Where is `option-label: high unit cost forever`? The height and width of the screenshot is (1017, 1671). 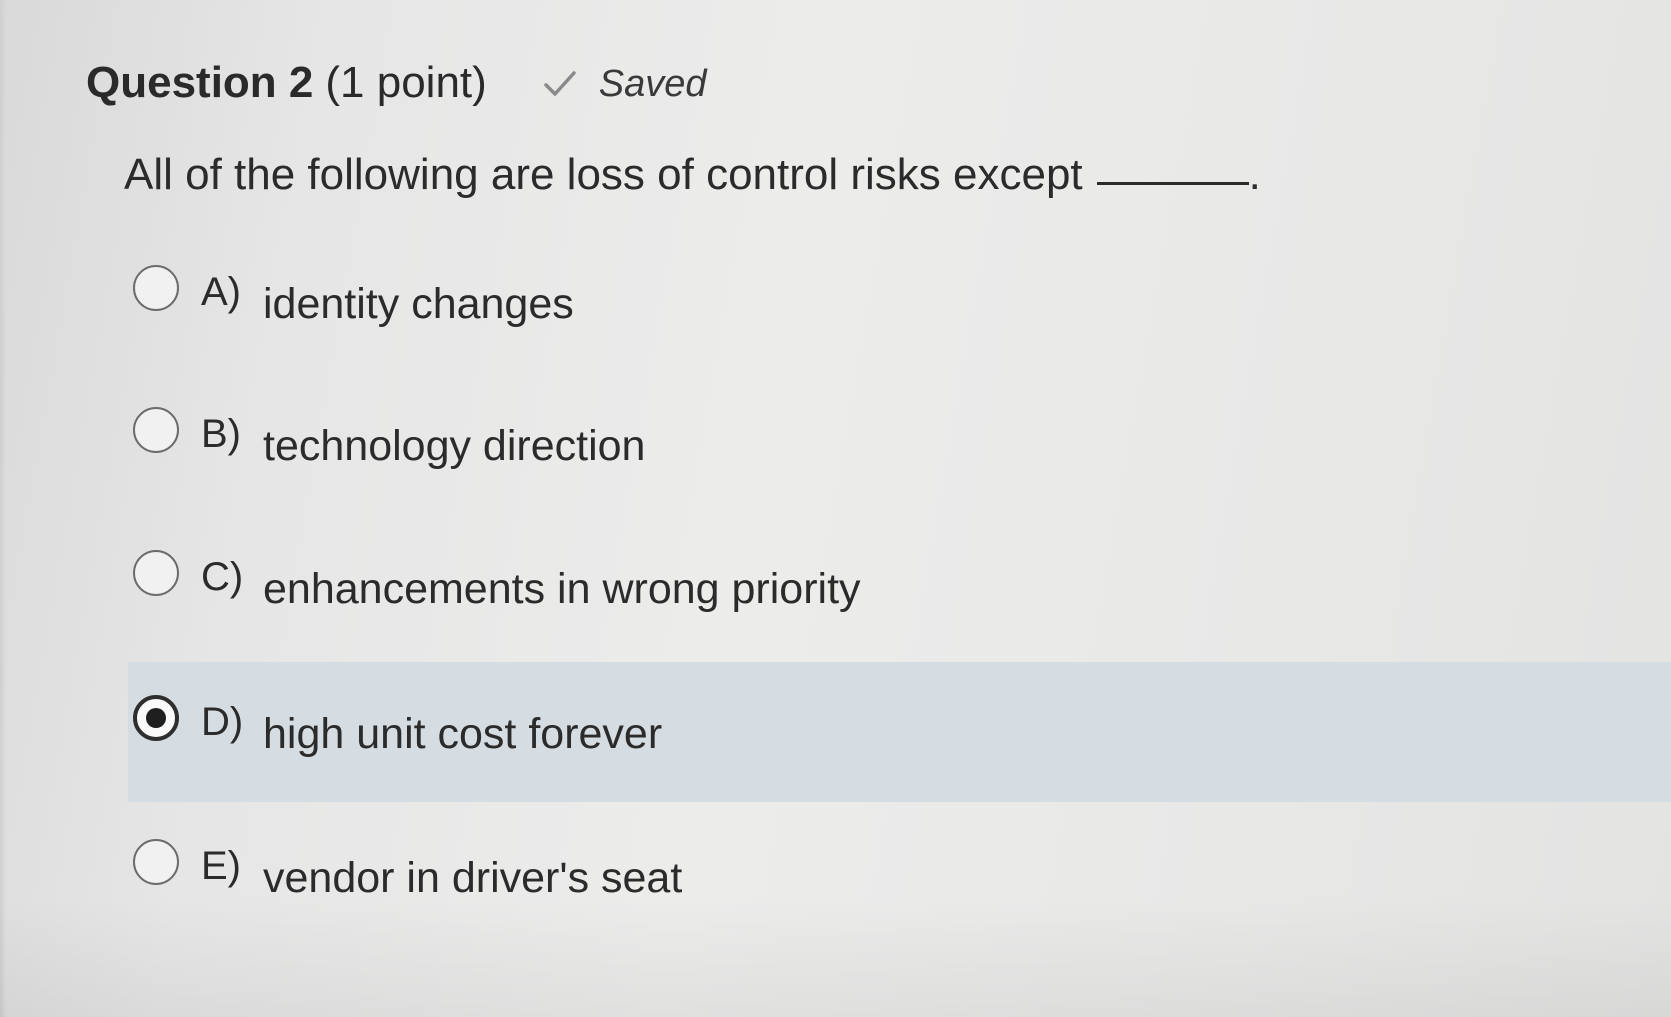
option-label: high unit cost forever is located at coordinates (463, 733).